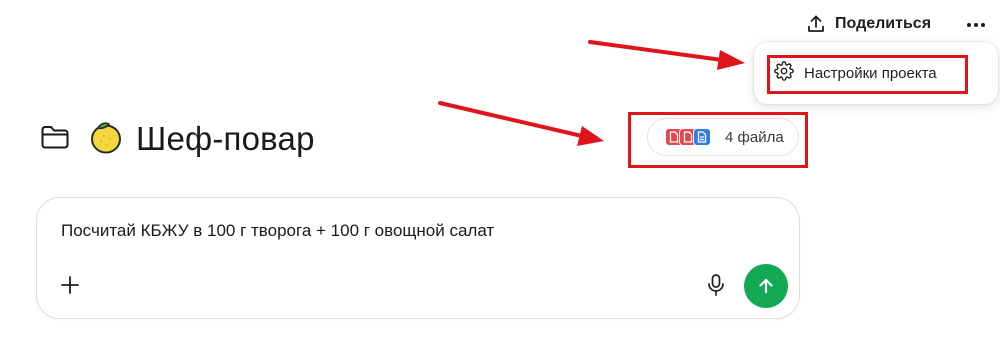 This screenshot has width=1000, height=343. I want to click on page-title: Шеф-повар, so click(225, 138).